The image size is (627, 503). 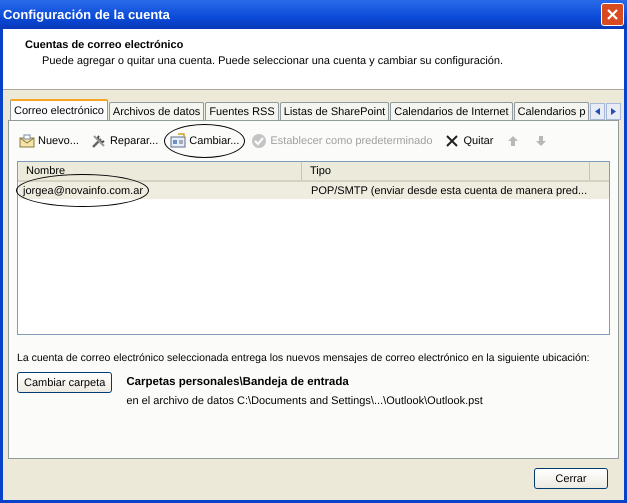 I want to click on scroll-left-button, so click(x=598, y=111).